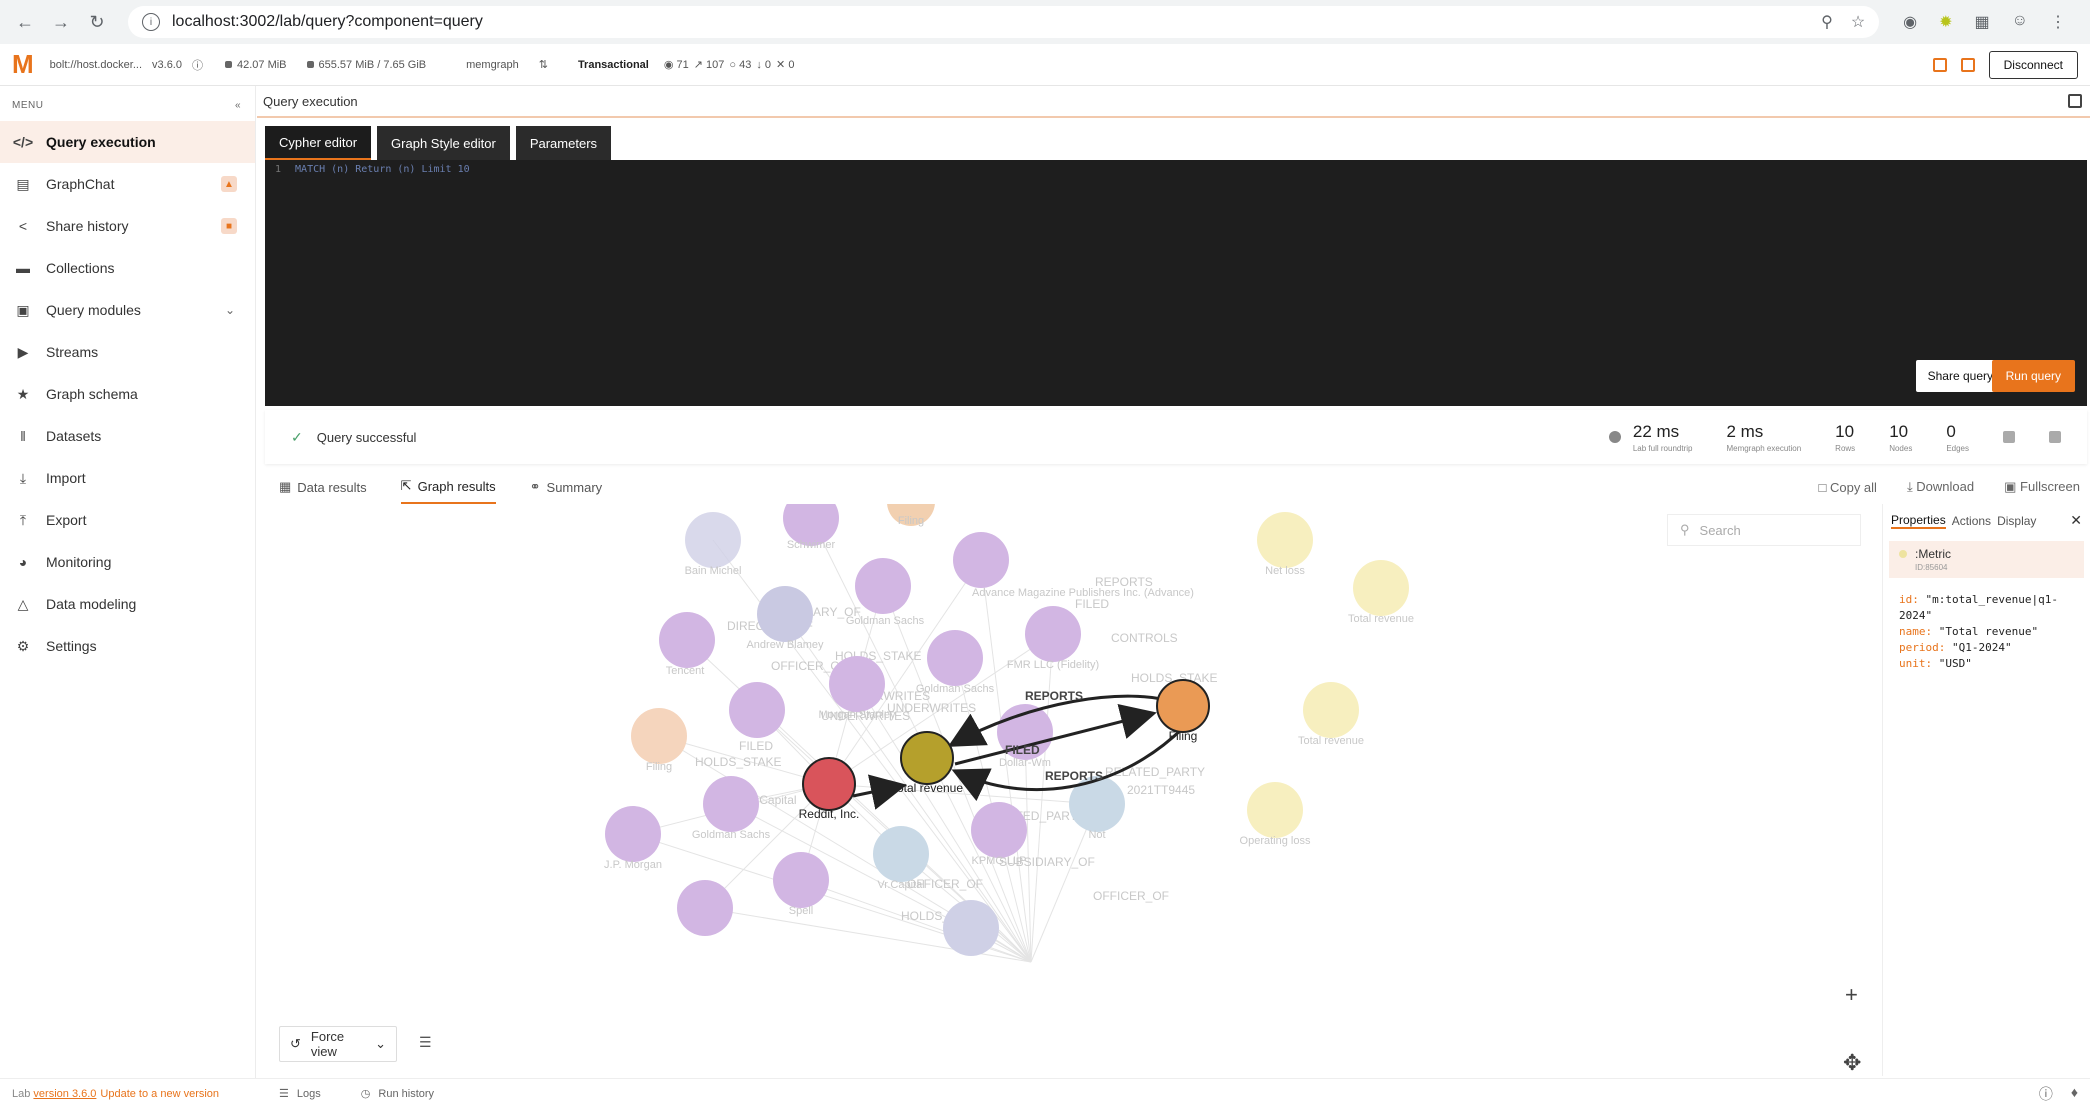 The width and height of the screenshot is (2090, 1108). What do you see at coordinates (318, 143) in the screenshot?
I see `tab-cypher-editor: Cypher editor` at bounding box center [318, 143].